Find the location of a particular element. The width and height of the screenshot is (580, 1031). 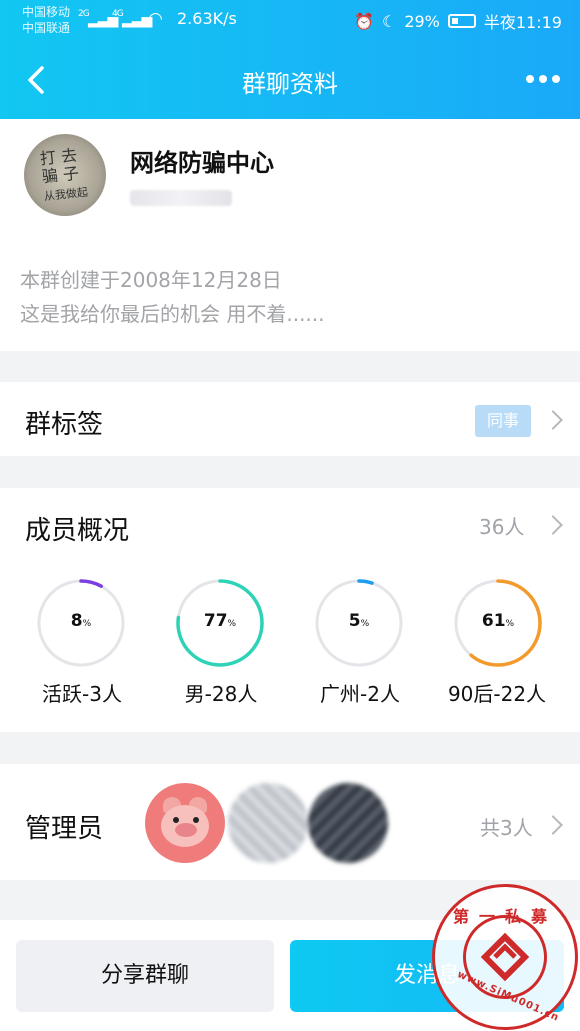

stat-label: 90后-22人 is located at coordinates (497, 694).